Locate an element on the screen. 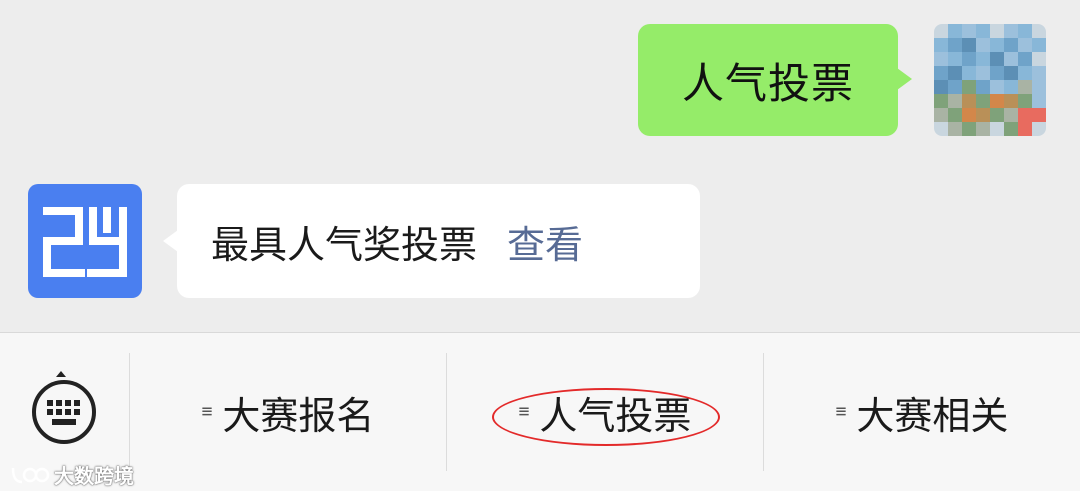  watermark-logo-icon is located at coordinates (30, 475).